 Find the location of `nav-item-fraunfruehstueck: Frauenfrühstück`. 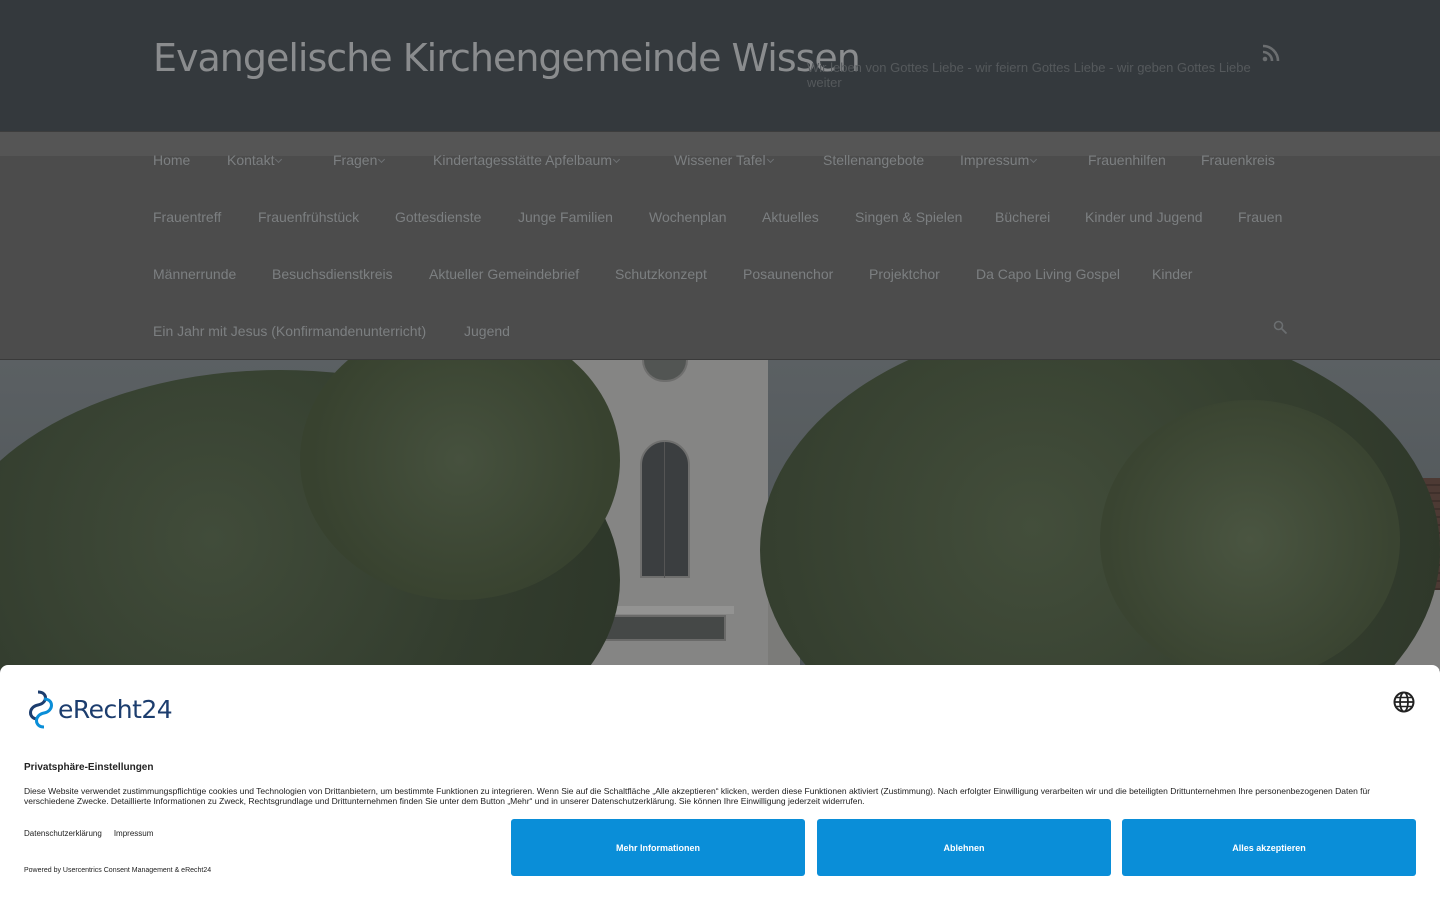

nav-item-fraunfruehstueck: Frauenfrühstück is located at coordinates (308, 217).